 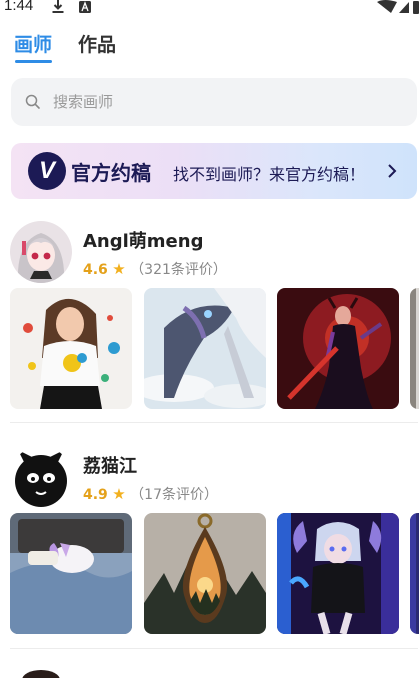 I want to click on artist-name: 荔猫江, so click(x=110, y=465).